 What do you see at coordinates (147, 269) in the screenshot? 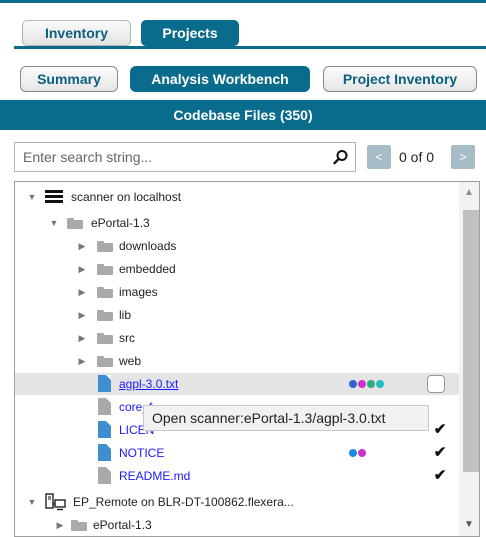
I see `folder-label: embedded` at bounding box center [147, 269].